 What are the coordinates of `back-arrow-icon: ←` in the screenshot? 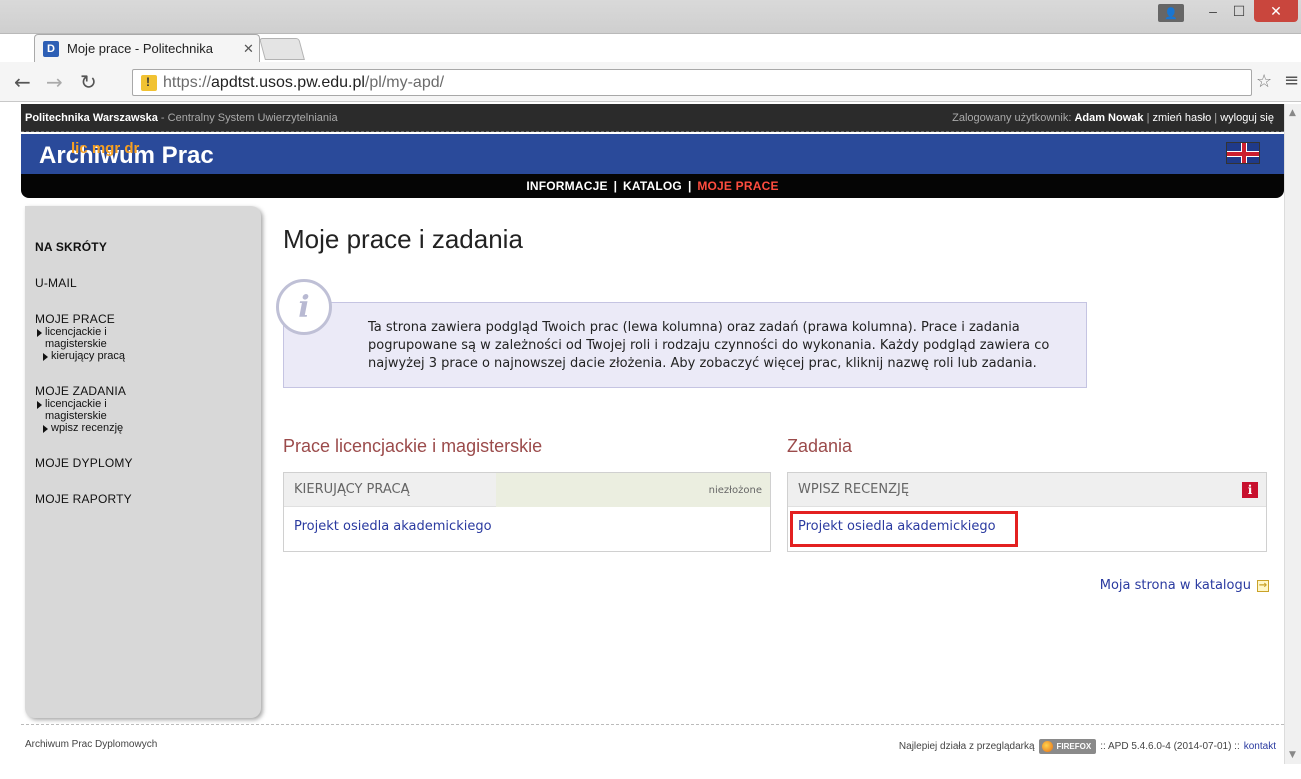 It's located at (22, 82).